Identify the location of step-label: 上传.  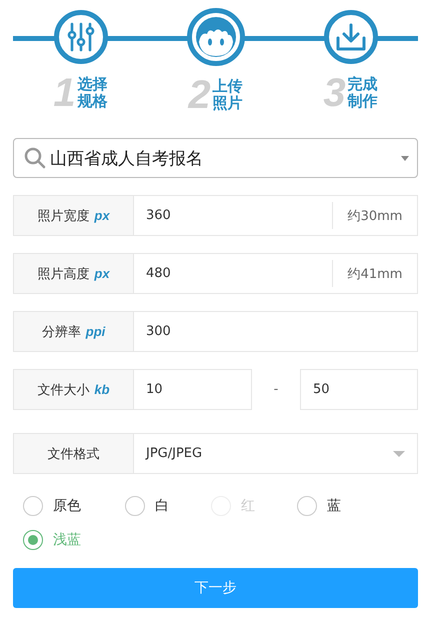
(227, 86).